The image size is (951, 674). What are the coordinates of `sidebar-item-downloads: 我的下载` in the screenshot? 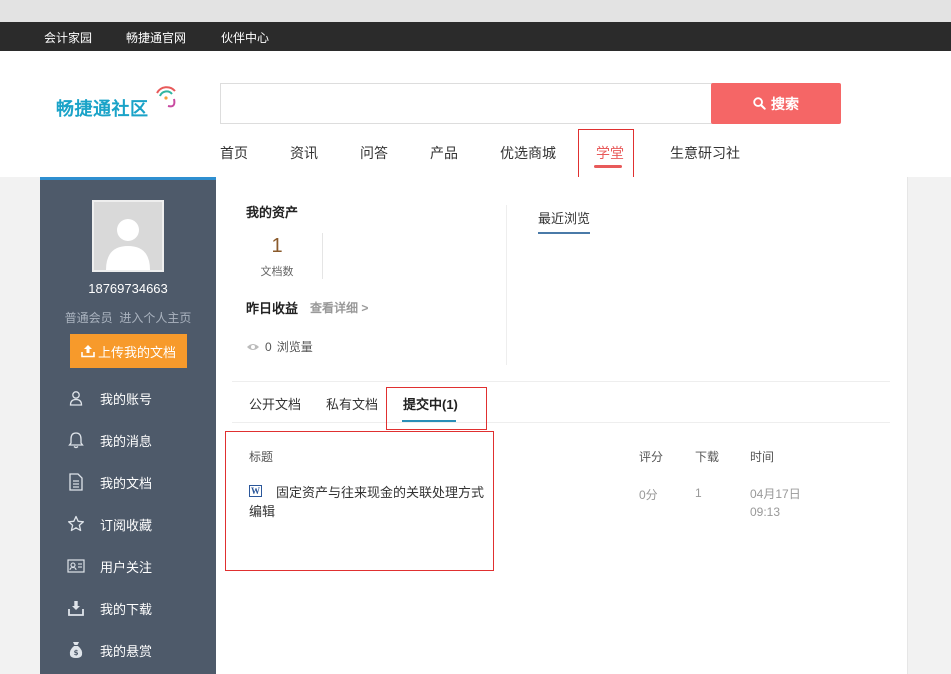 It's located at (128, 608).